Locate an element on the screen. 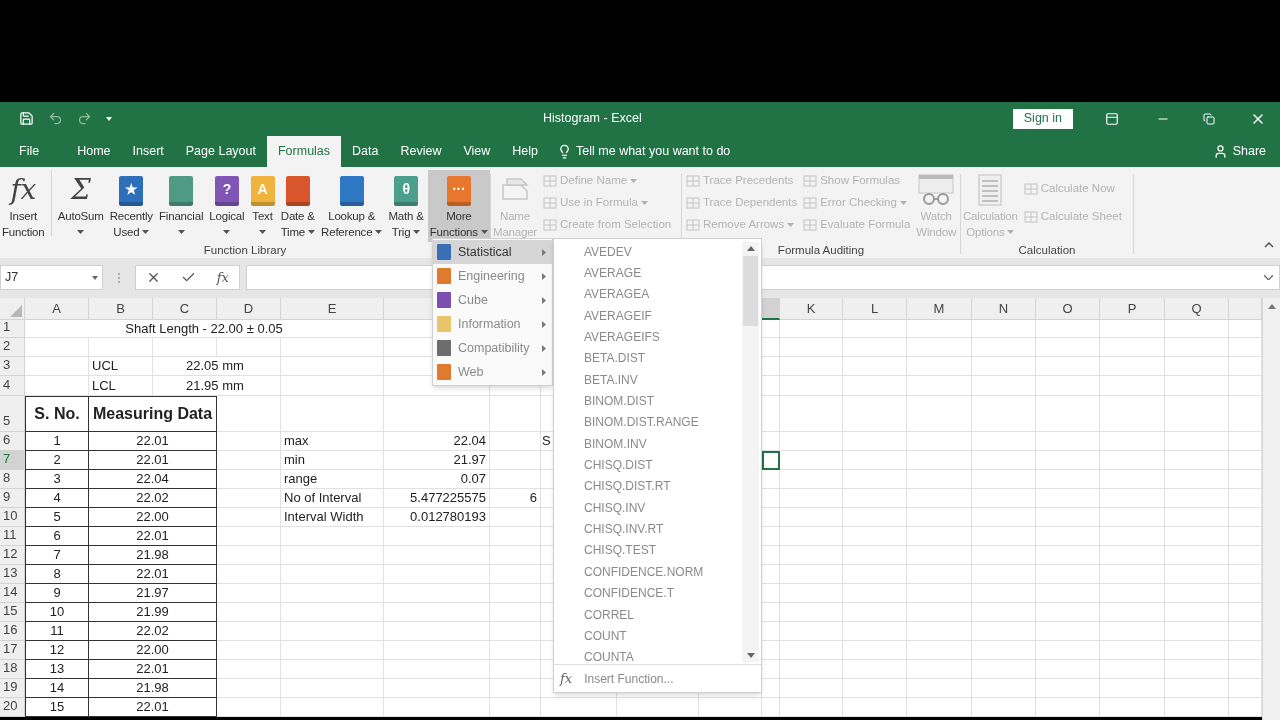  ribbon-button: A Text is located at coordinates (262, 206).